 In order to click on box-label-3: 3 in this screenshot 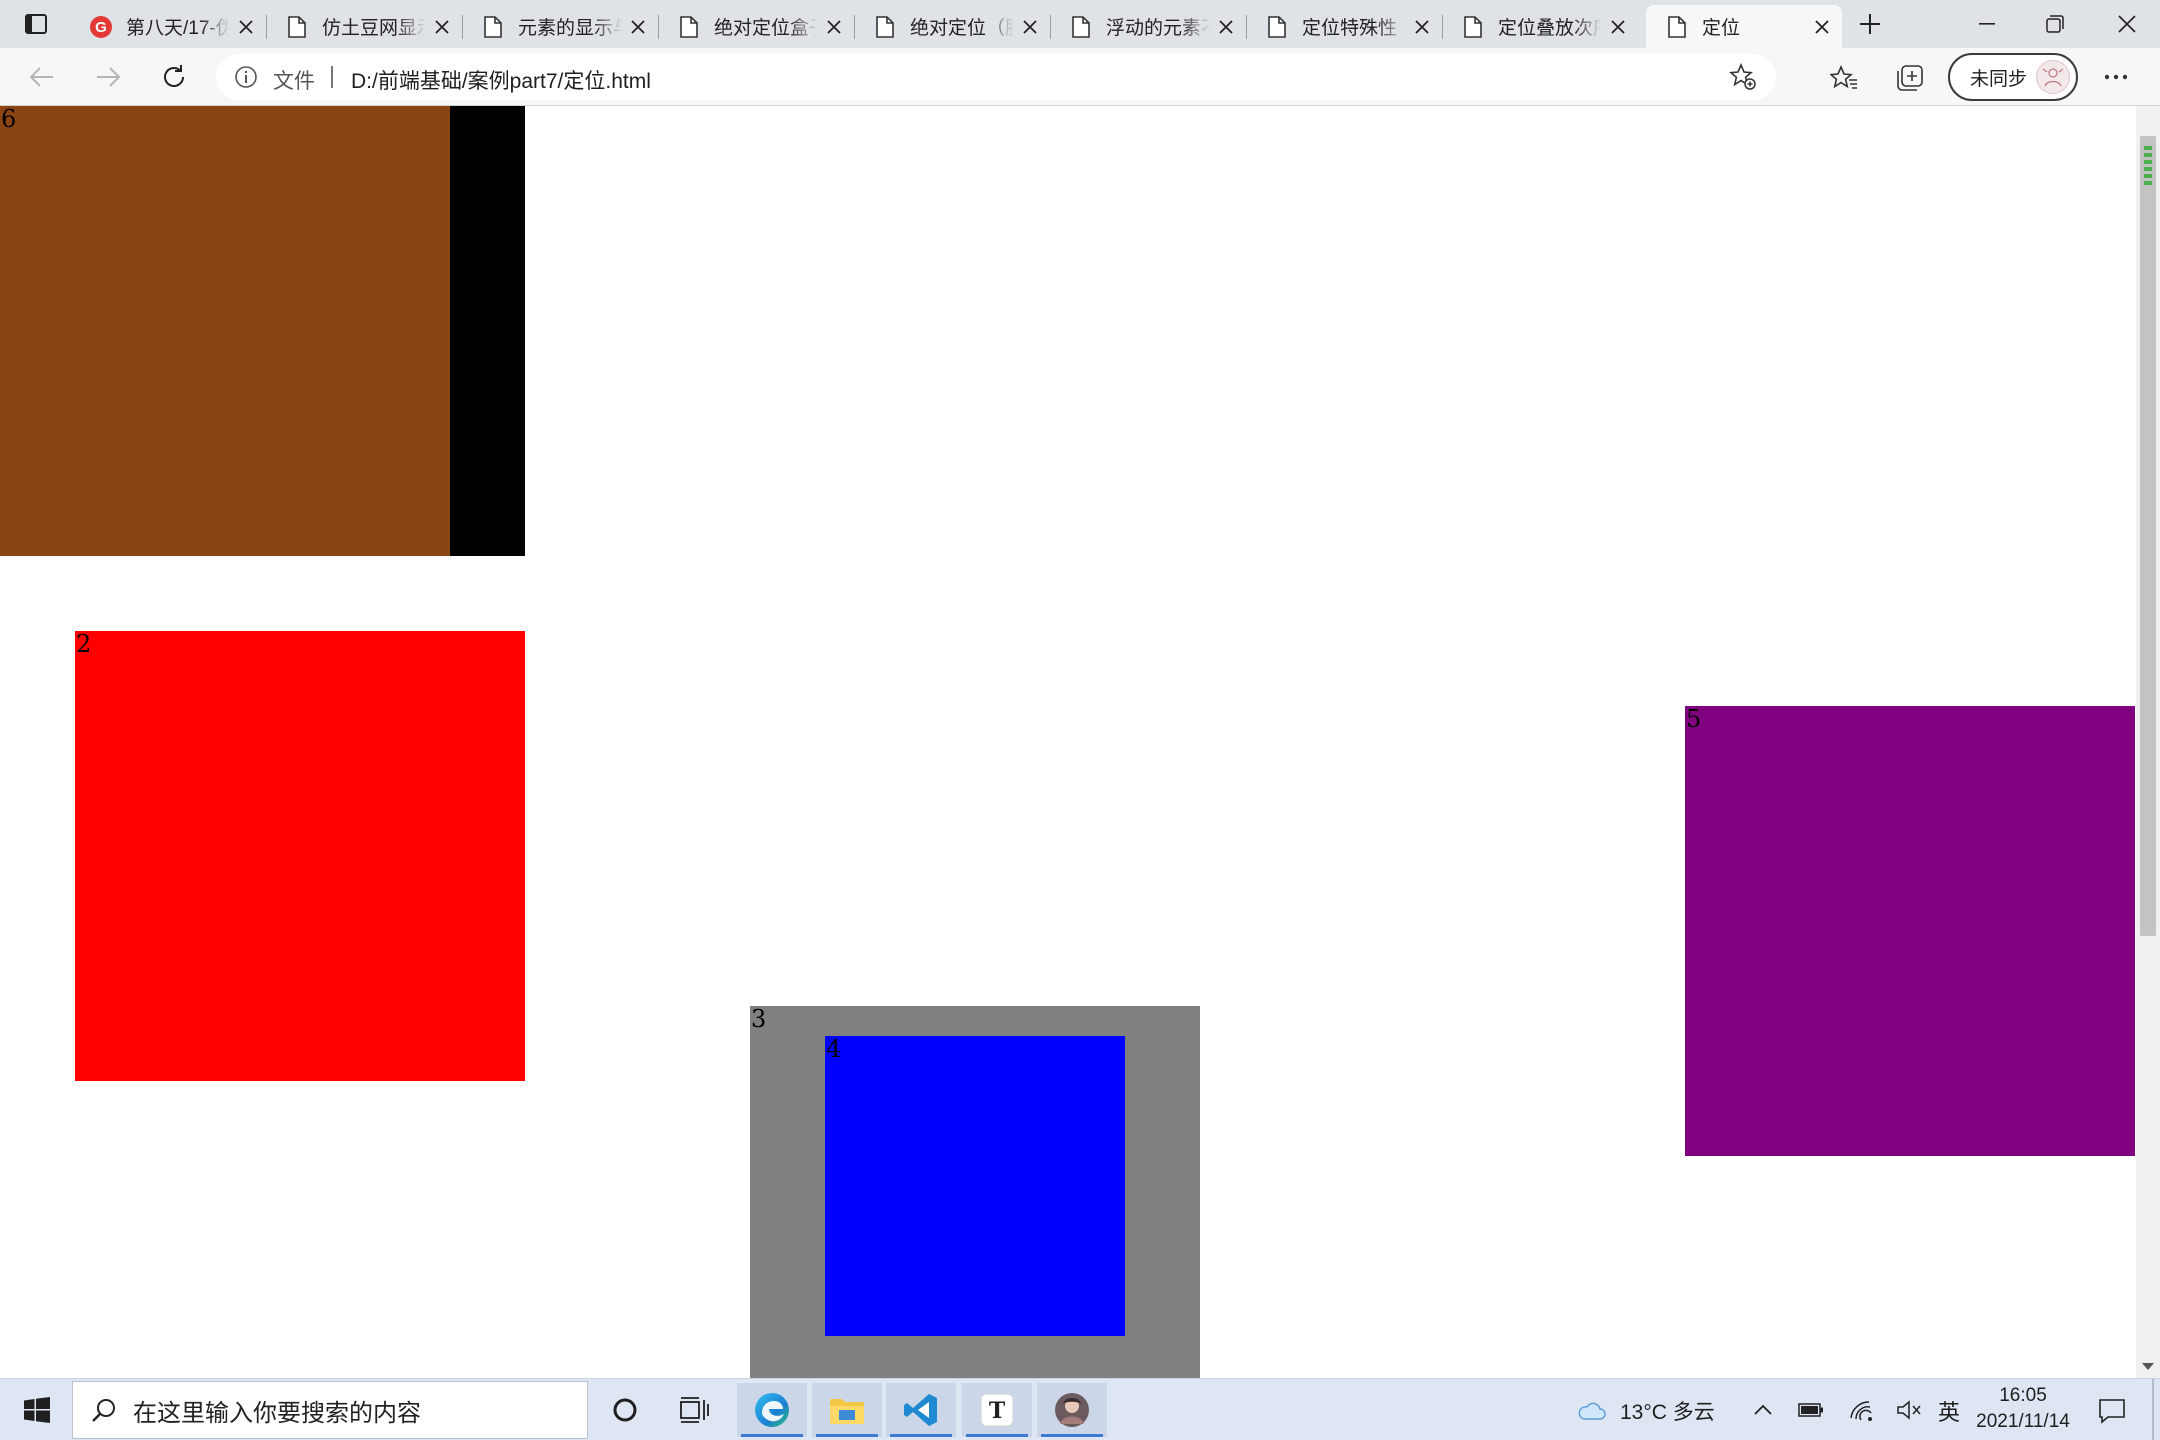, I will do `click(759, 1019)`.